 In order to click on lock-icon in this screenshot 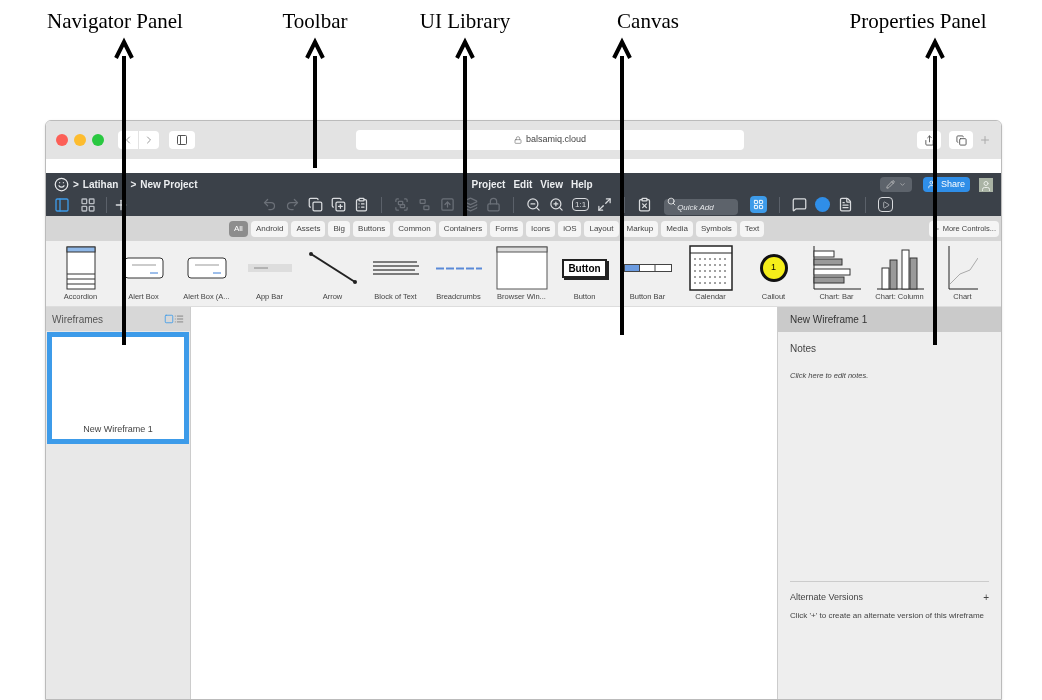, I will do `click(517, 140)`.